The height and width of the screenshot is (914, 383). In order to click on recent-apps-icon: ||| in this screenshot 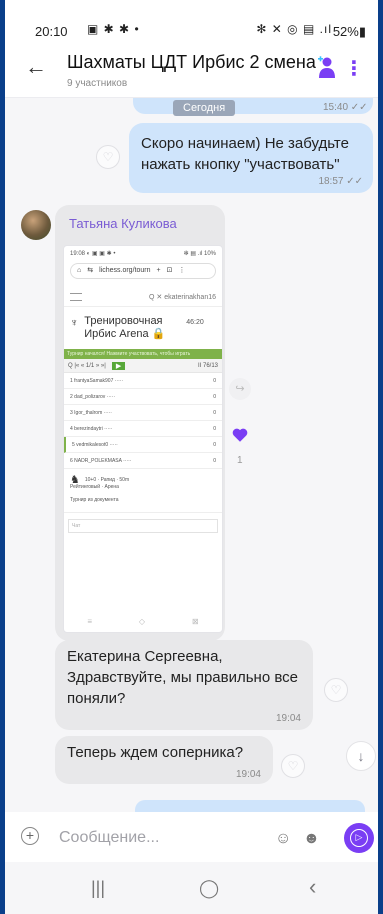, I will do `click(98, 888)`.